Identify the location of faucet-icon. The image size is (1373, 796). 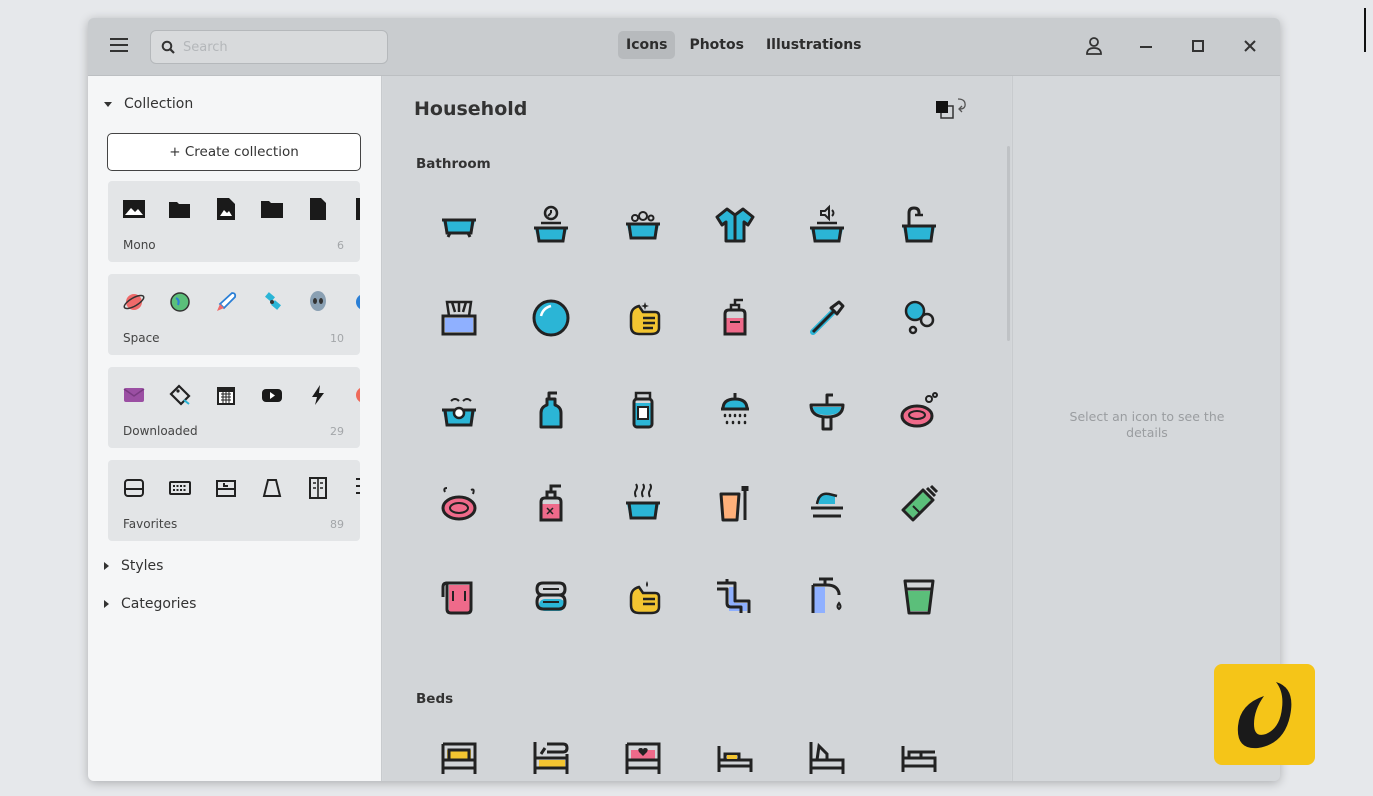
(826, 595).